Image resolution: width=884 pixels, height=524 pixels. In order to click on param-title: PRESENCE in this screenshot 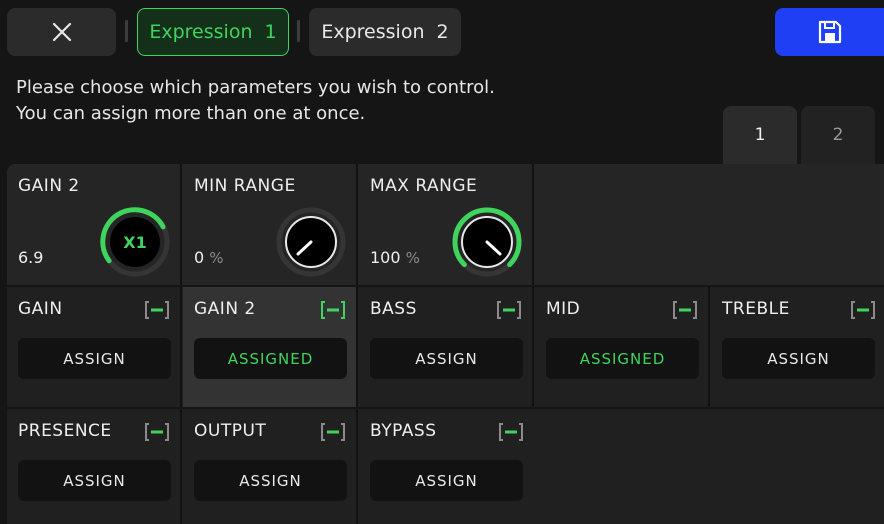, I will do `click(65, 431)`.